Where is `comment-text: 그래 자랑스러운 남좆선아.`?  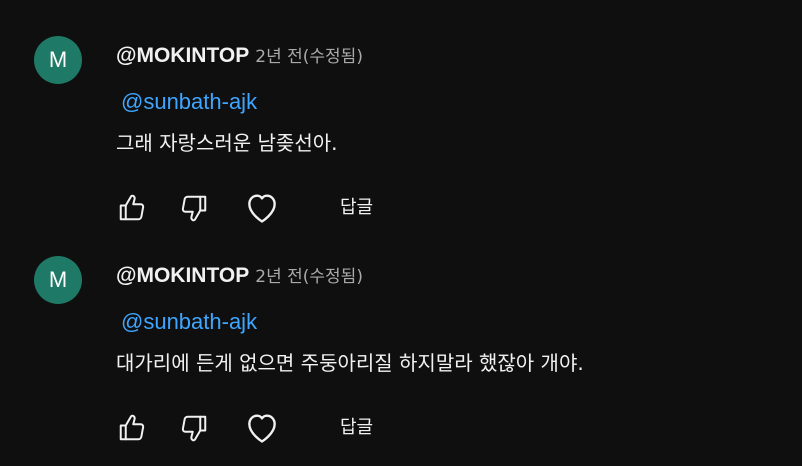
comment-text: 그래 자랑스러운 남좆선아. is located at coordinates (227, 143).